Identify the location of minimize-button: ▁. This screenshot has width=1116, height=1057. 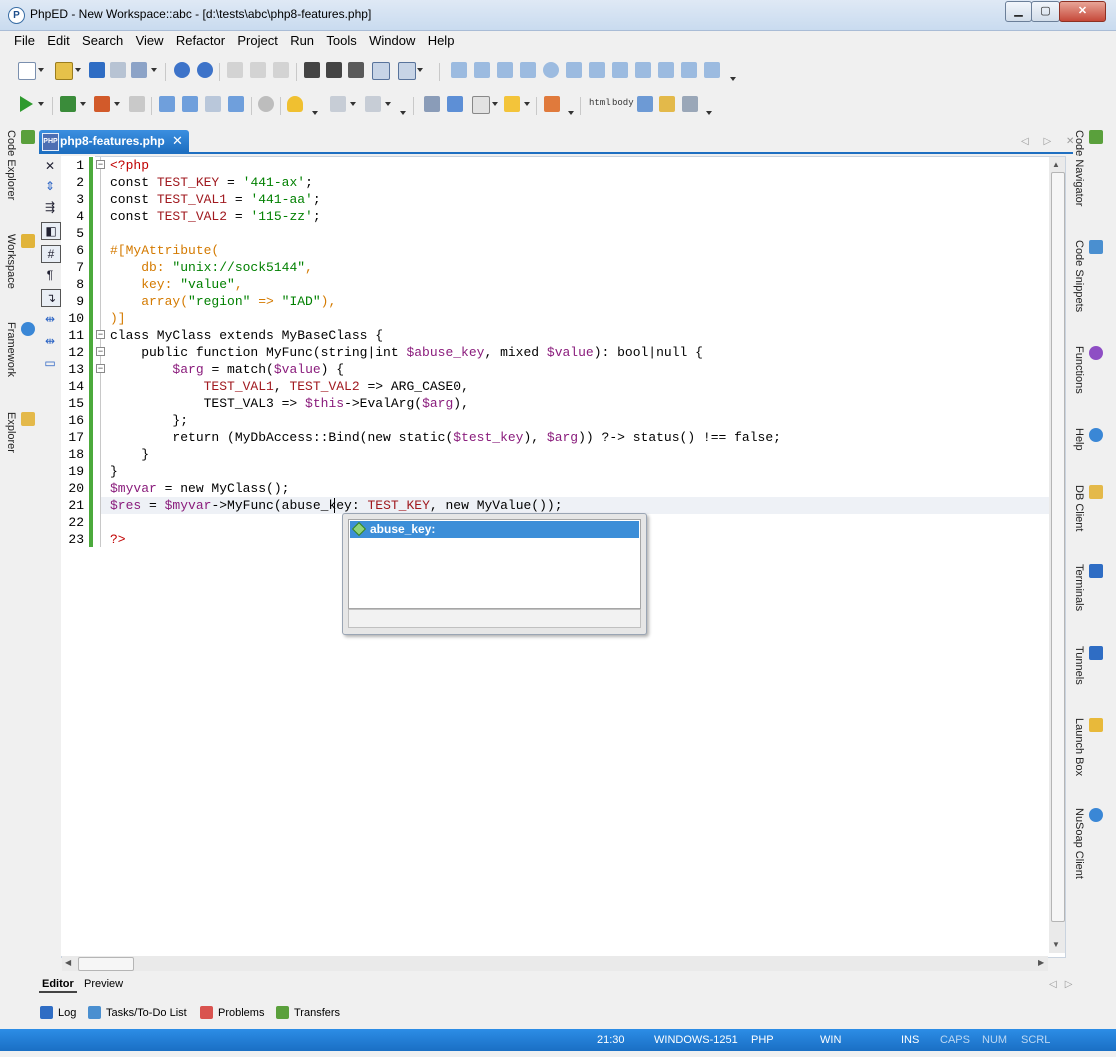
(1018, 11).